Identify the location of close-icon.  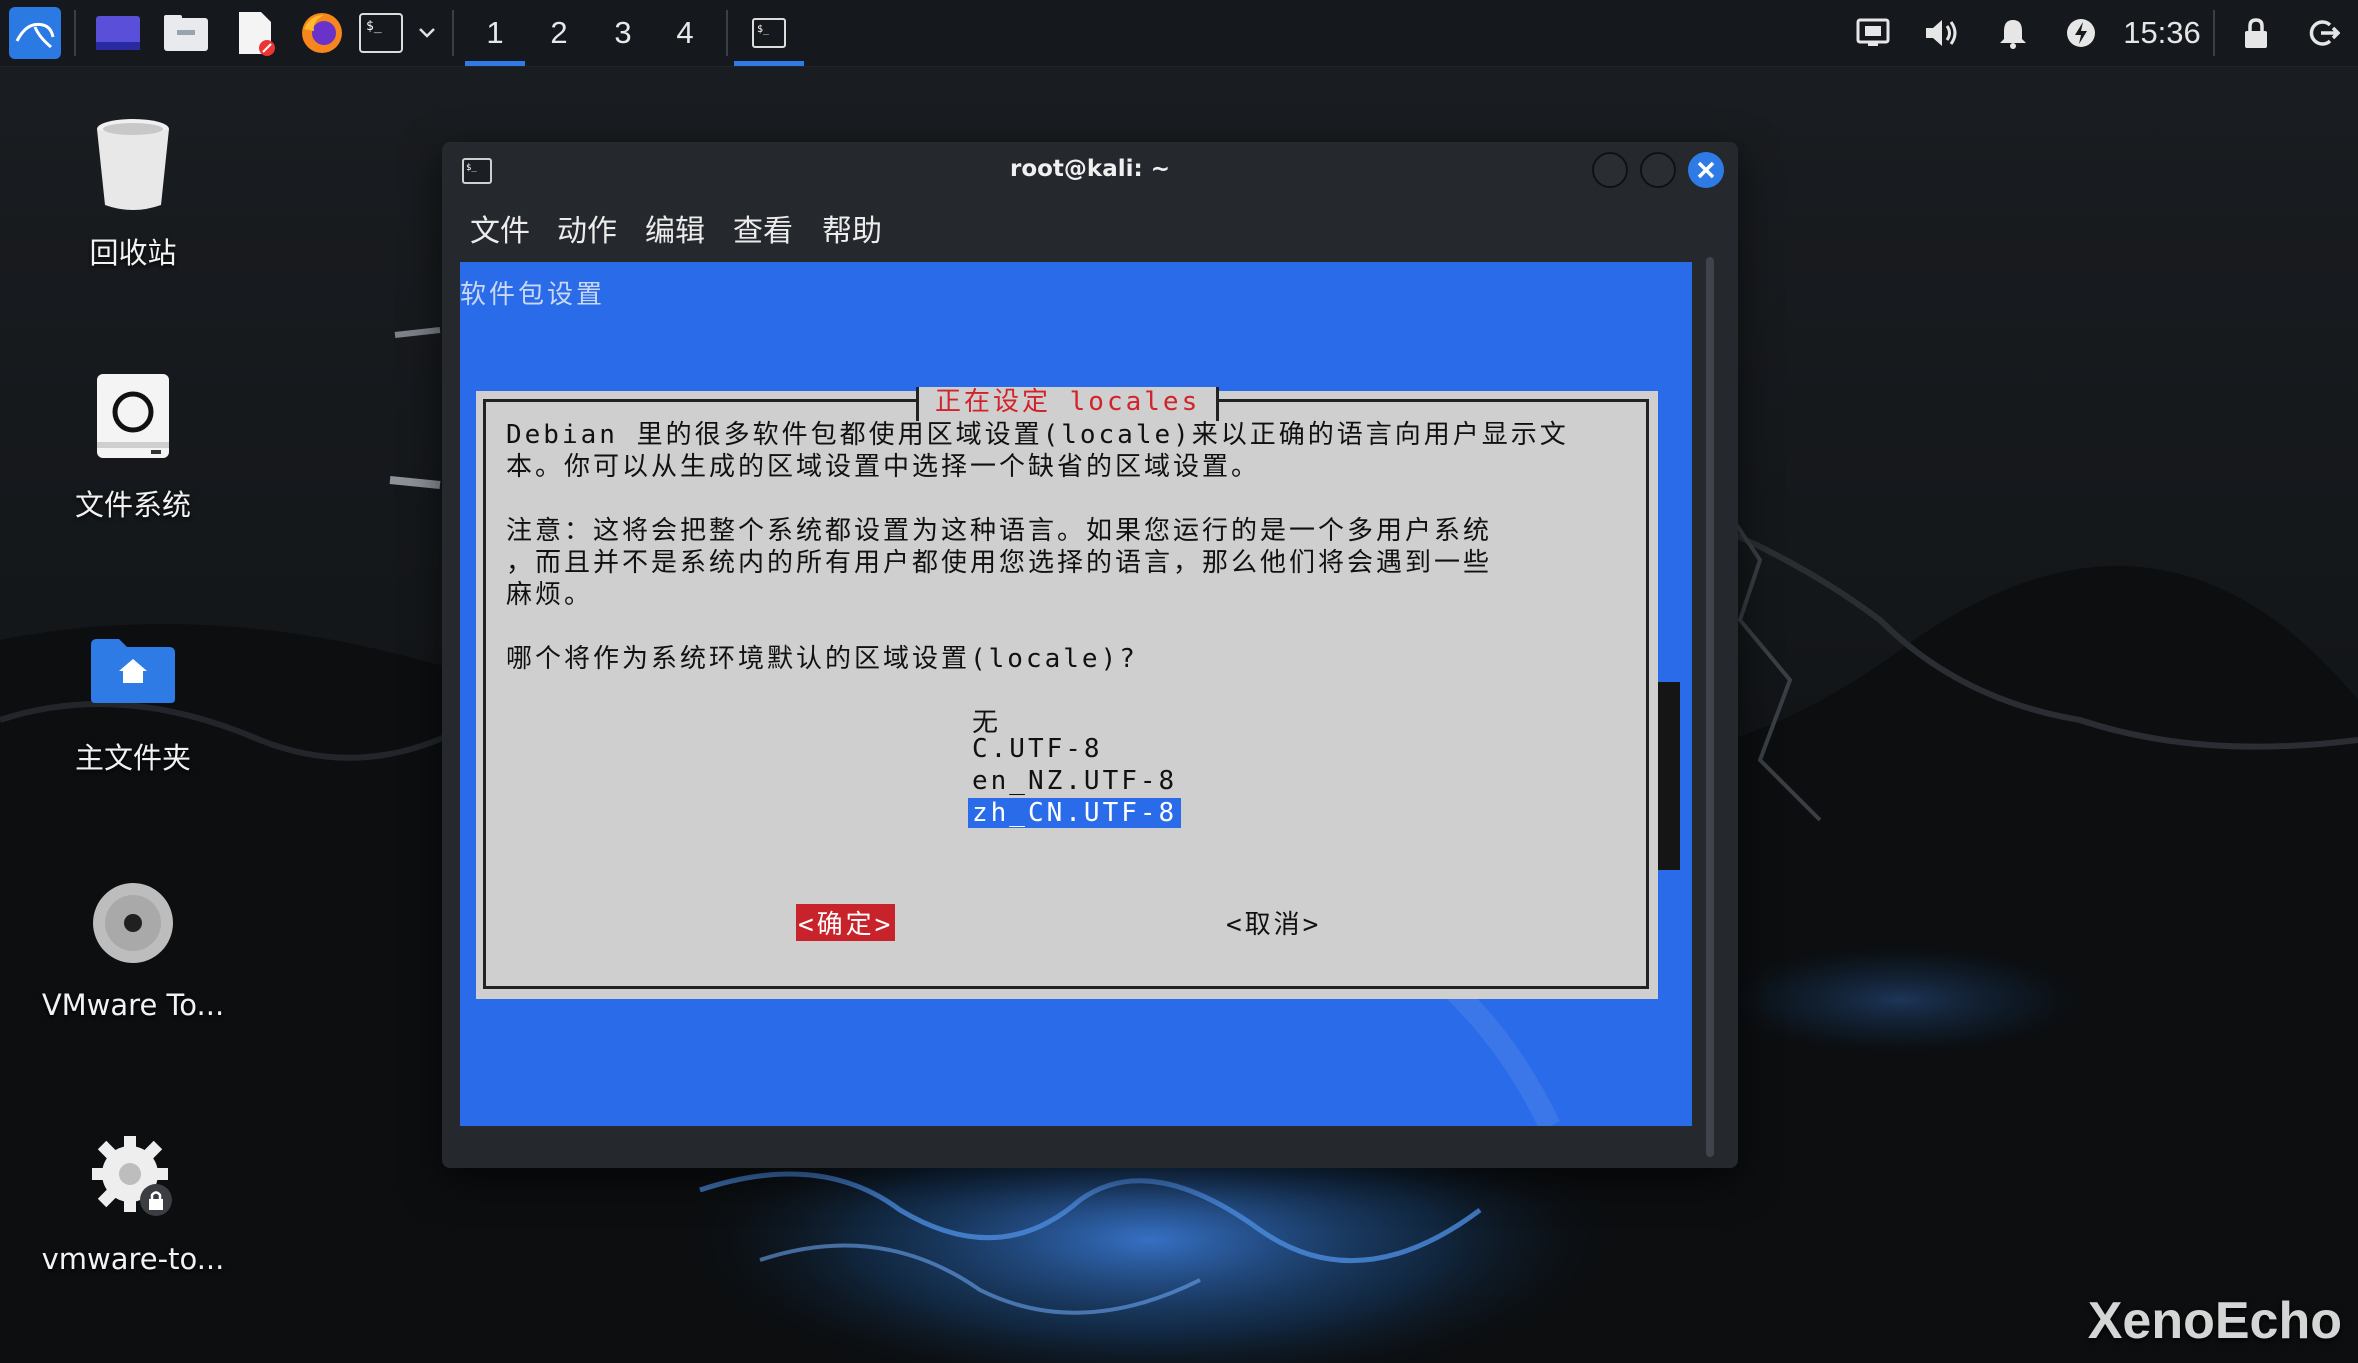
(1706, 170).